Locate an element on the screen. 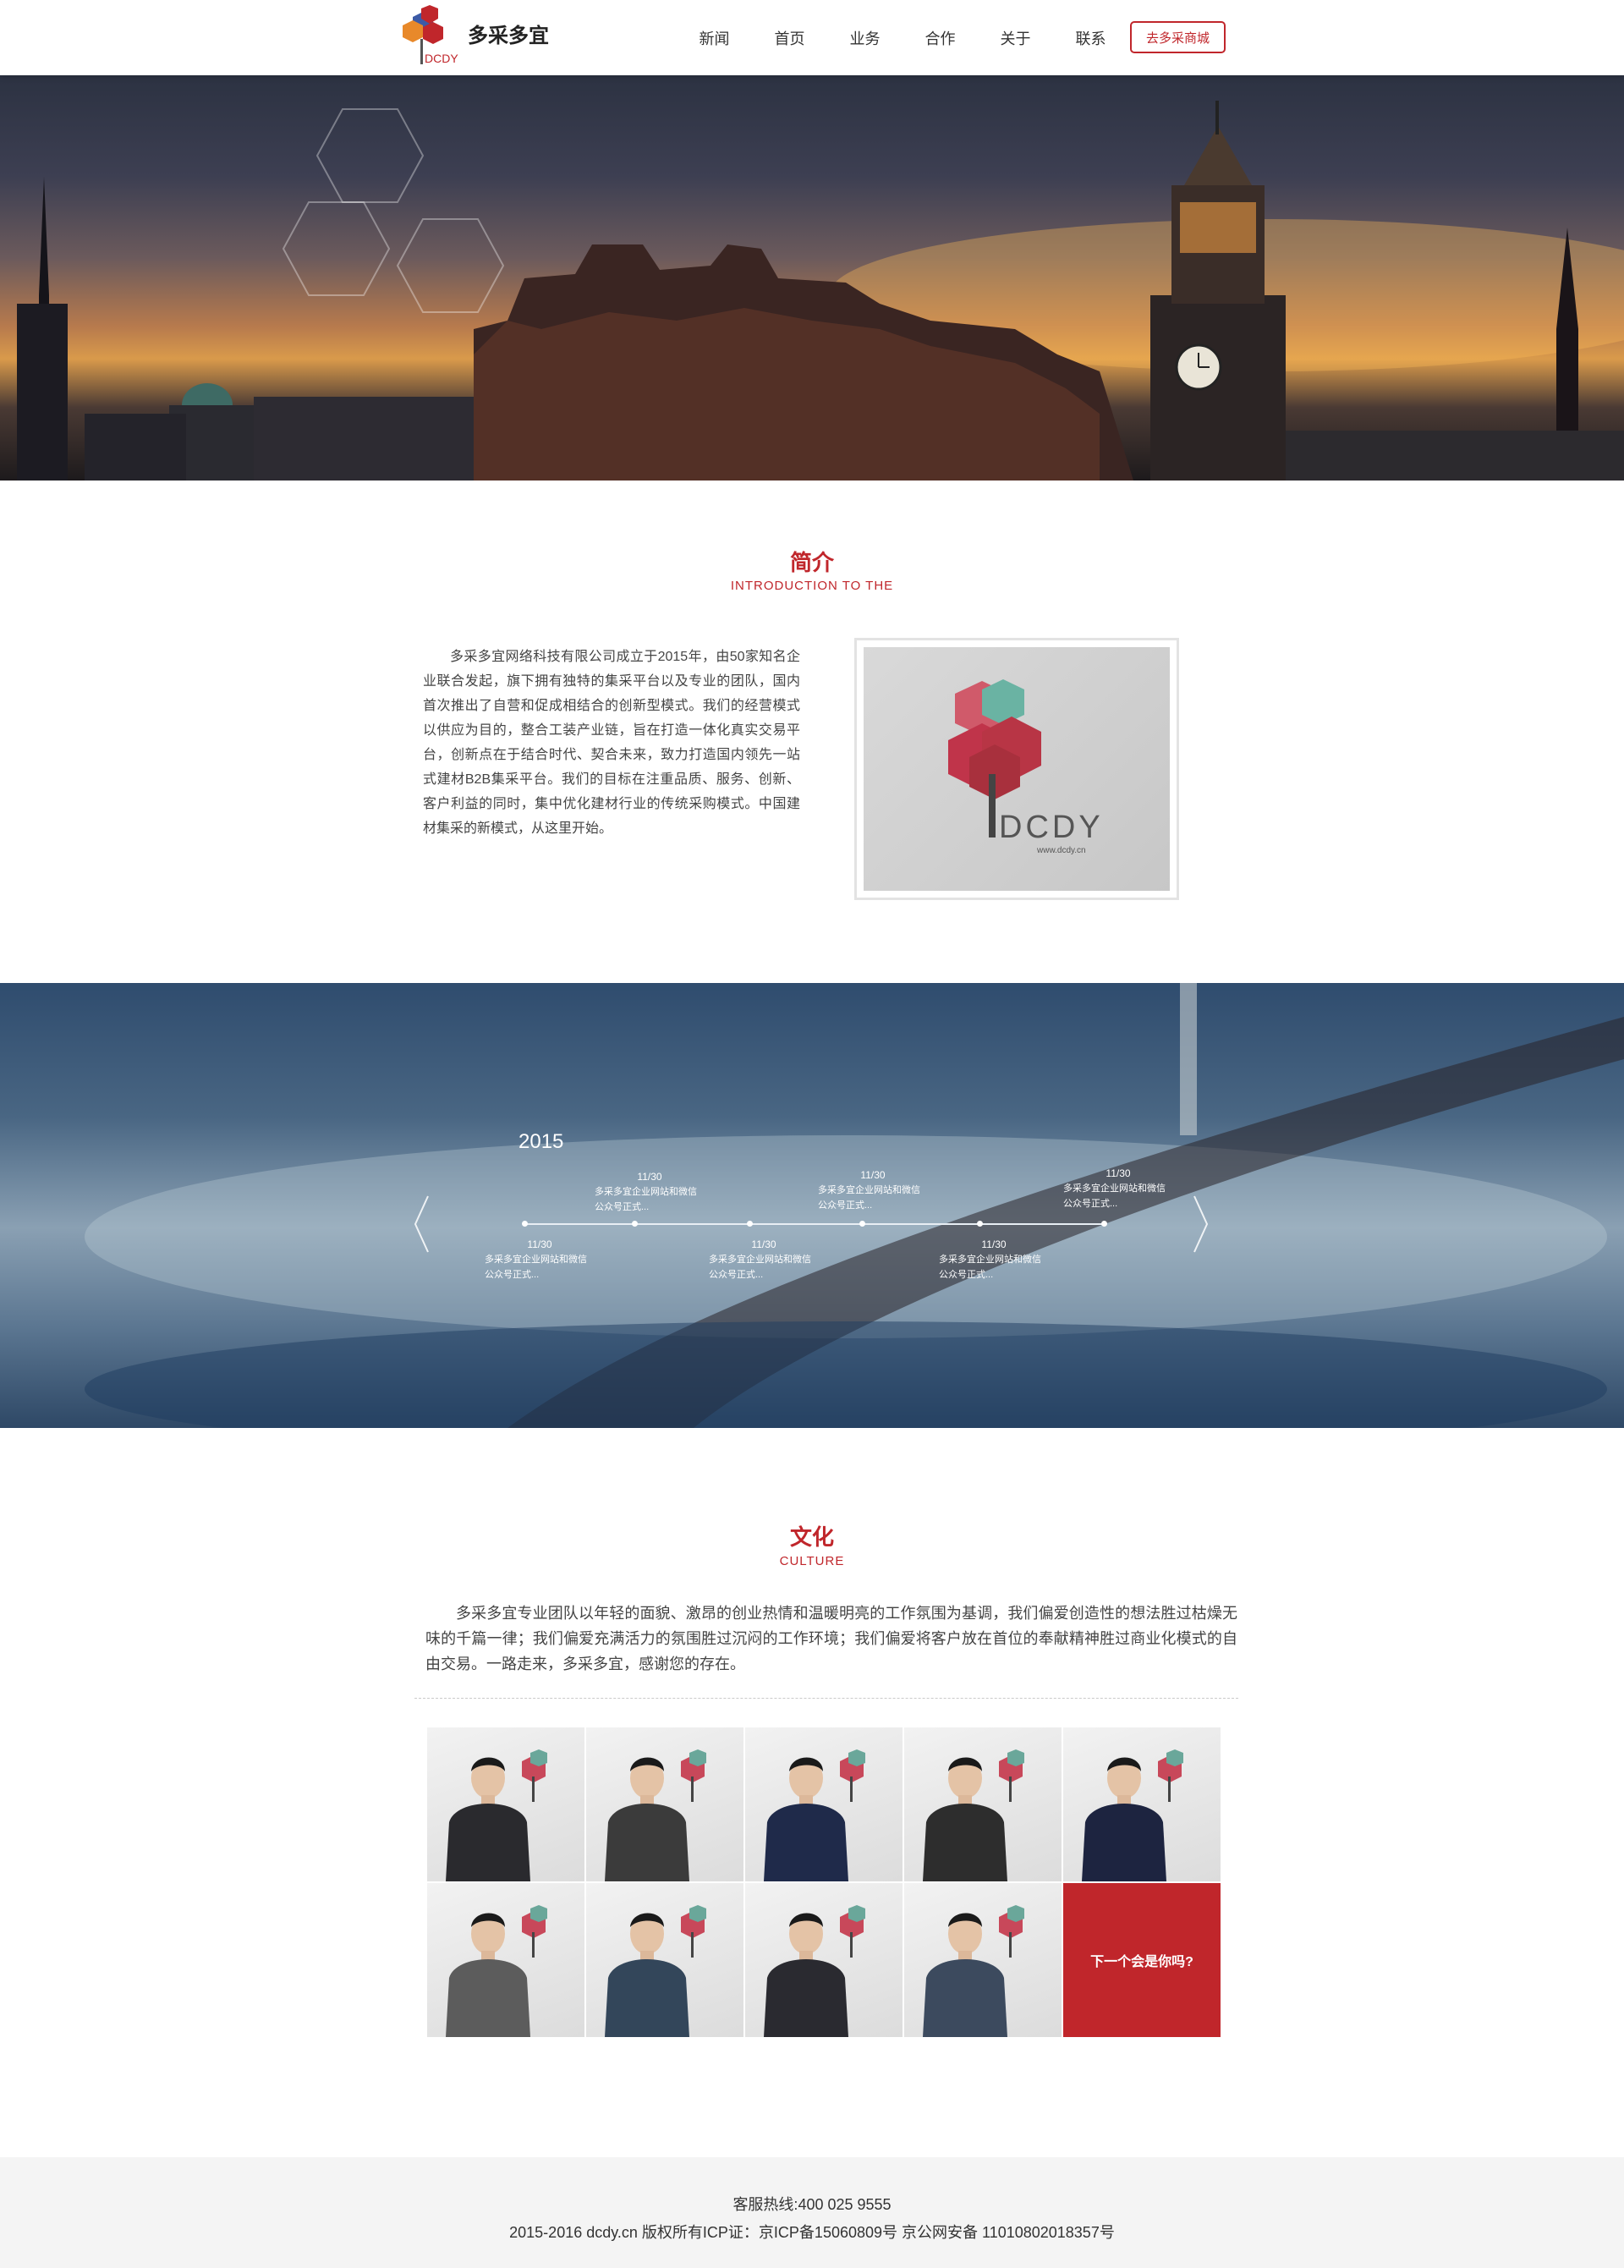 The image size is (1624, 2268). intro-subtitle: INTRODUCTION TO THE is located at coordinates (812, 586).